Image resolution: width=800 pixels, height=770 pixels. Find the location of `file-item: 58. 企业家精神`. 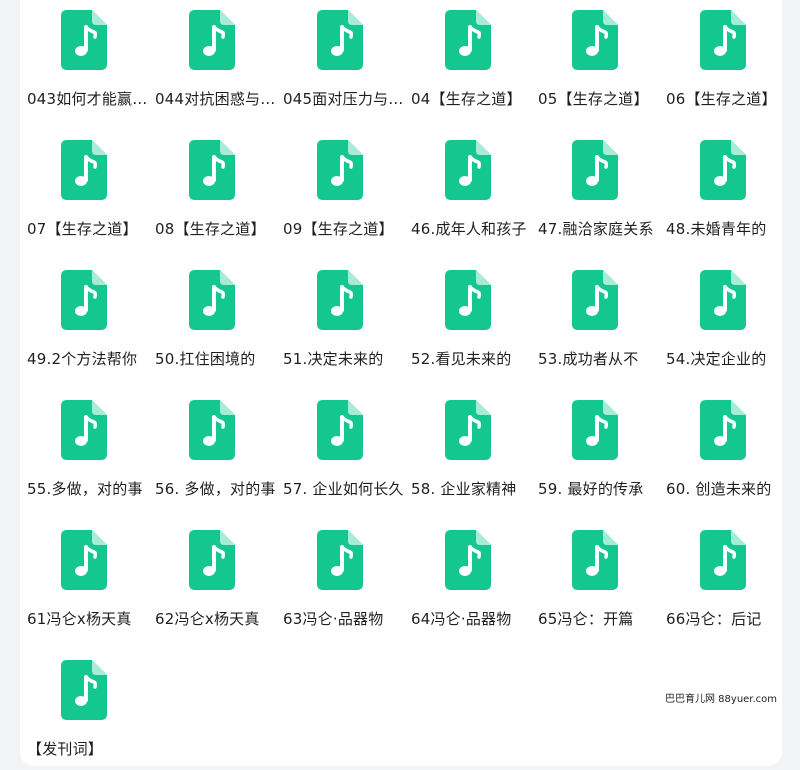

file-item: 58. 企业家精神 is located at coordinates (473, 450).